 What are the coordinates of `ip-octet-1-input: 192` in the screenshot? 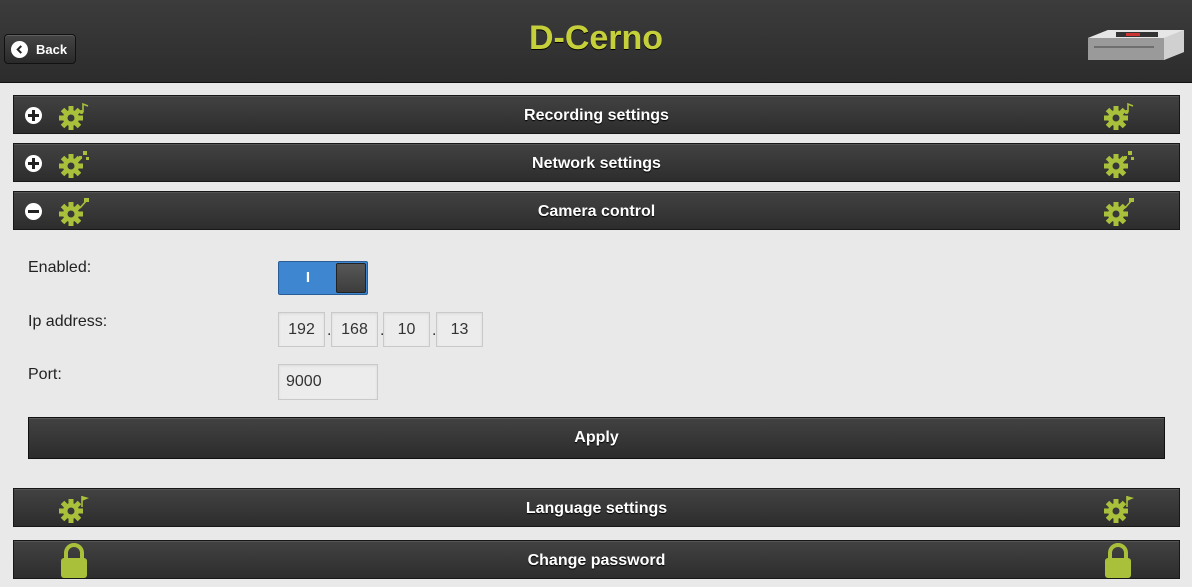 It's located at (301, 329).